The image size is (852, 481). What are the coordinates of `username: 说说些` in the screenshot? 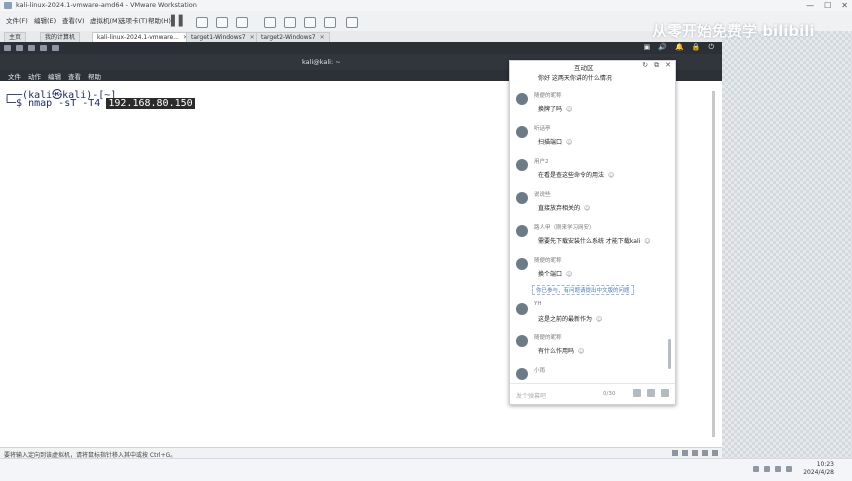 It's located at (542, 194).